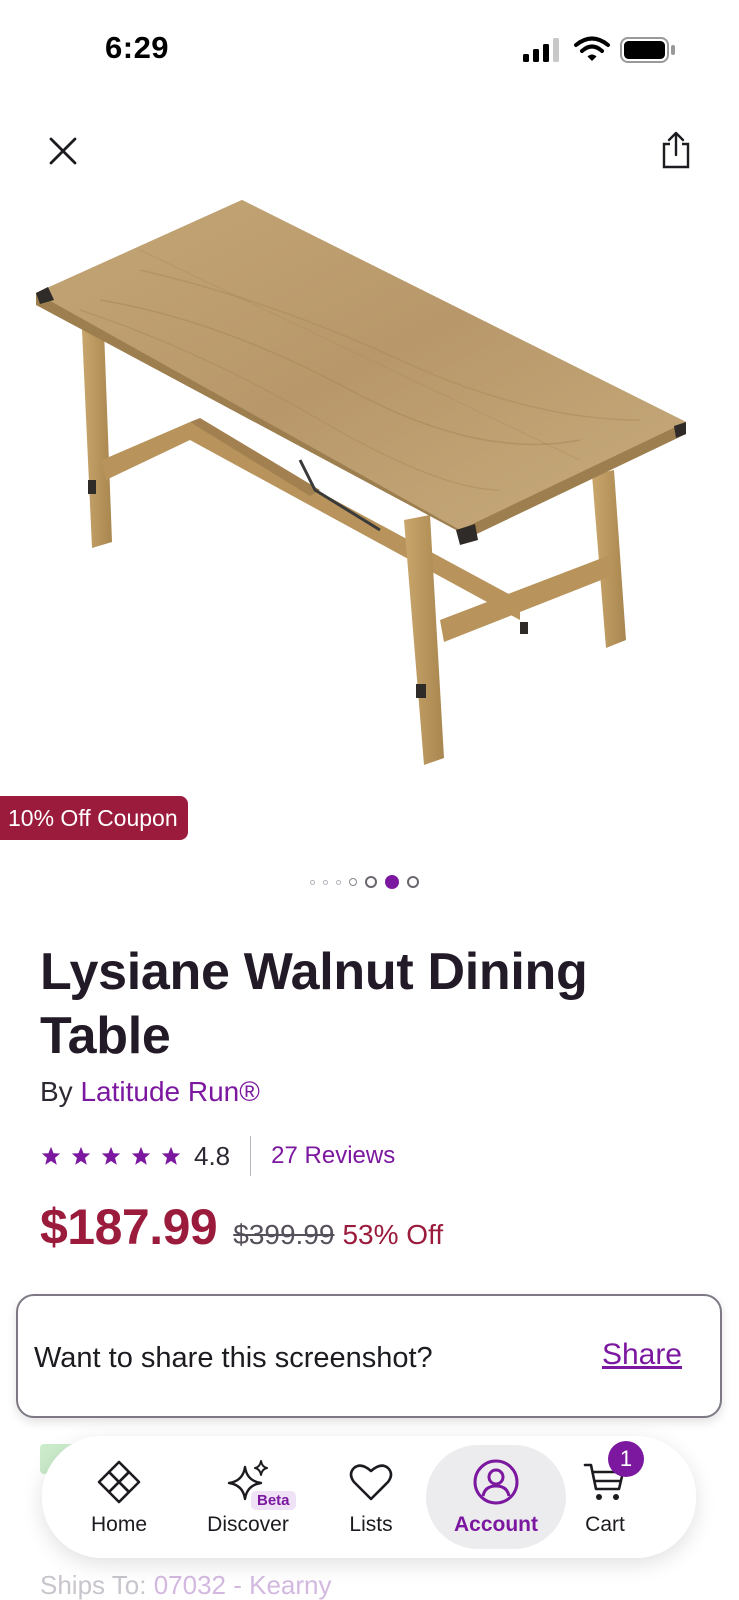 Image resolution: width=739 pixels, height=1600 pixels. I want to click on nav-account-label: Account, so click(496, 1524).